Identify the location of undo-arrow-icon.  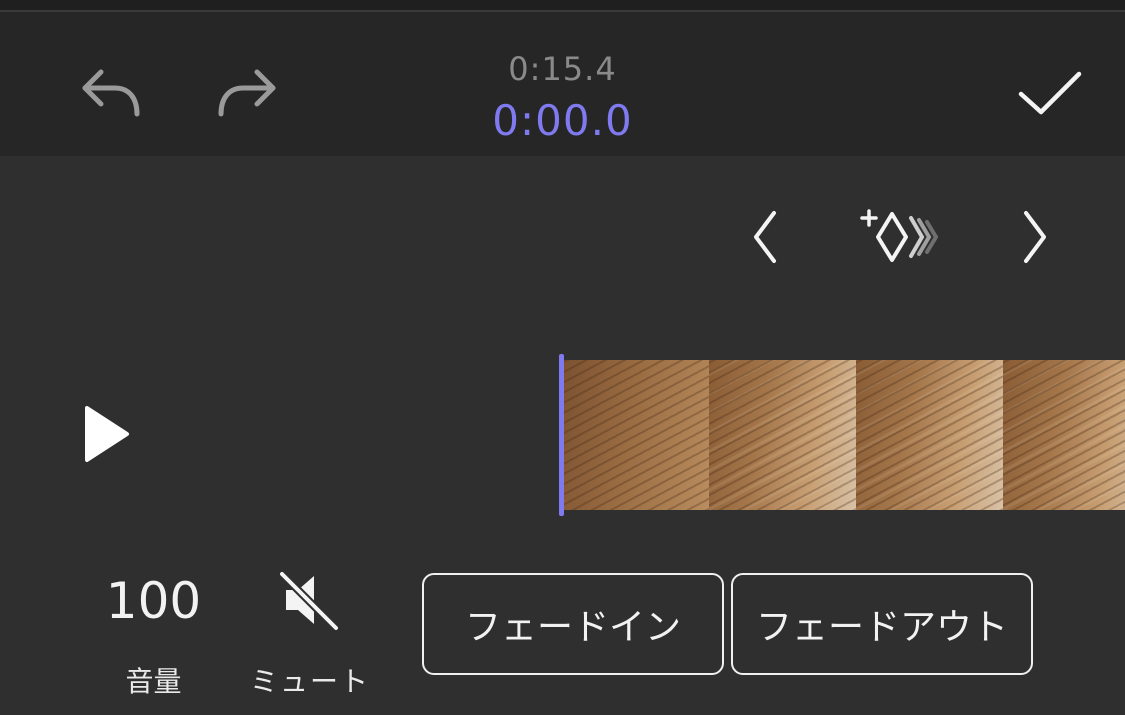
(111, 92).